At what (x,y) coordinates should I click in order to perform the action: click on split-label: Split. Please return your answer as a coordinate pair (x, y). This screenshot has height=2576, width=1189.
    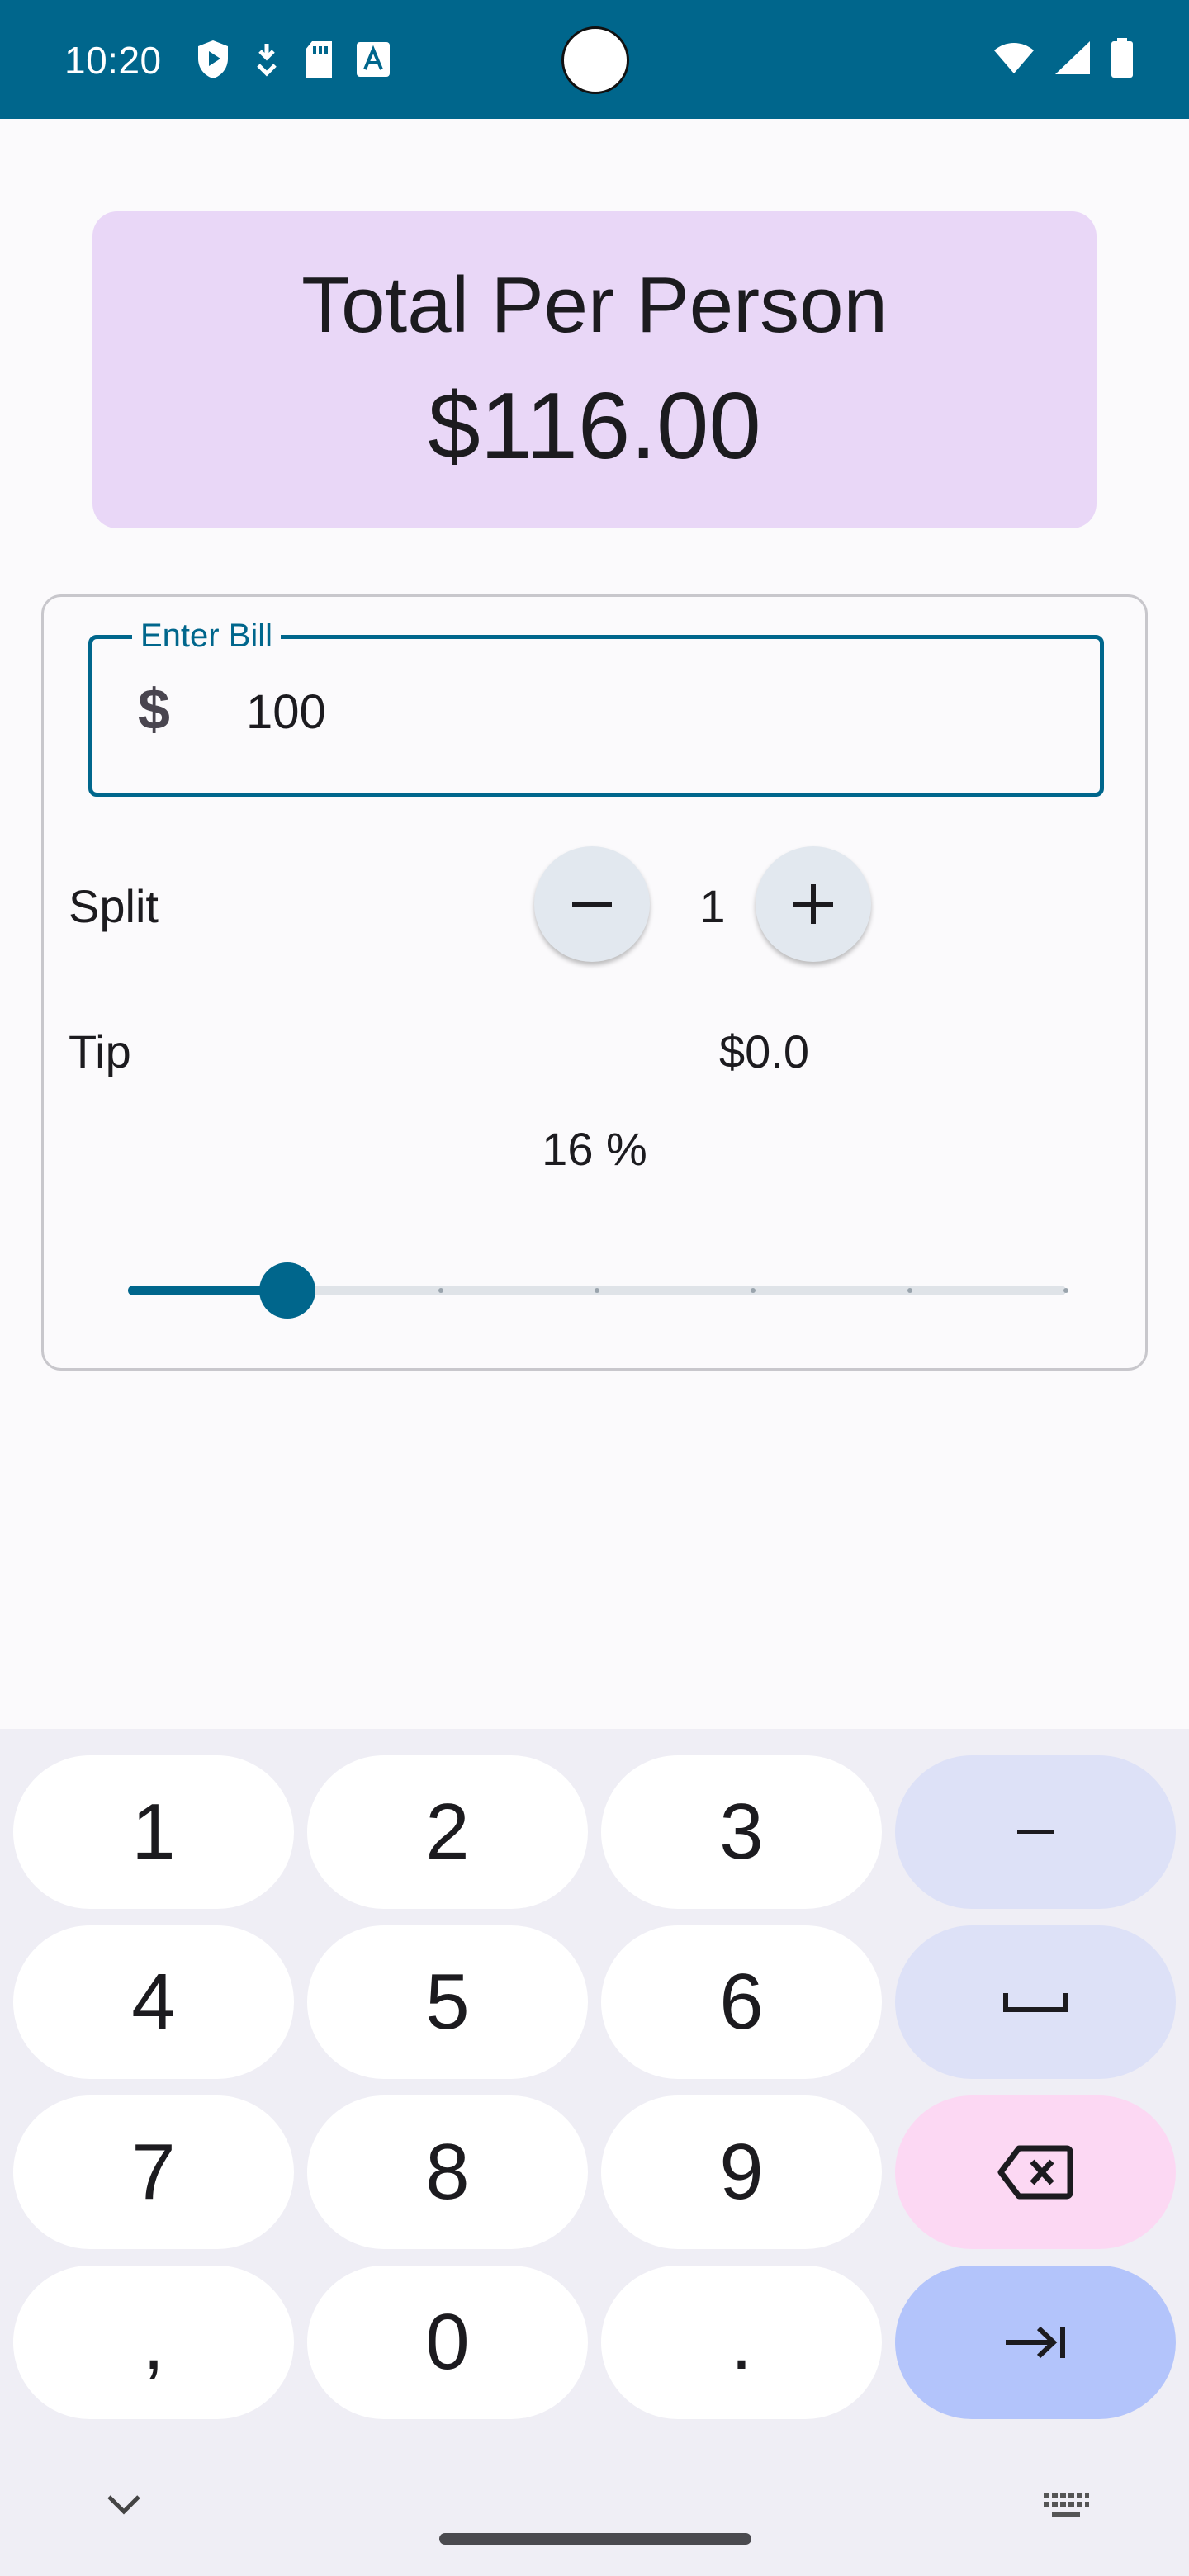
    Looking at the image, I should click on (114, 906).